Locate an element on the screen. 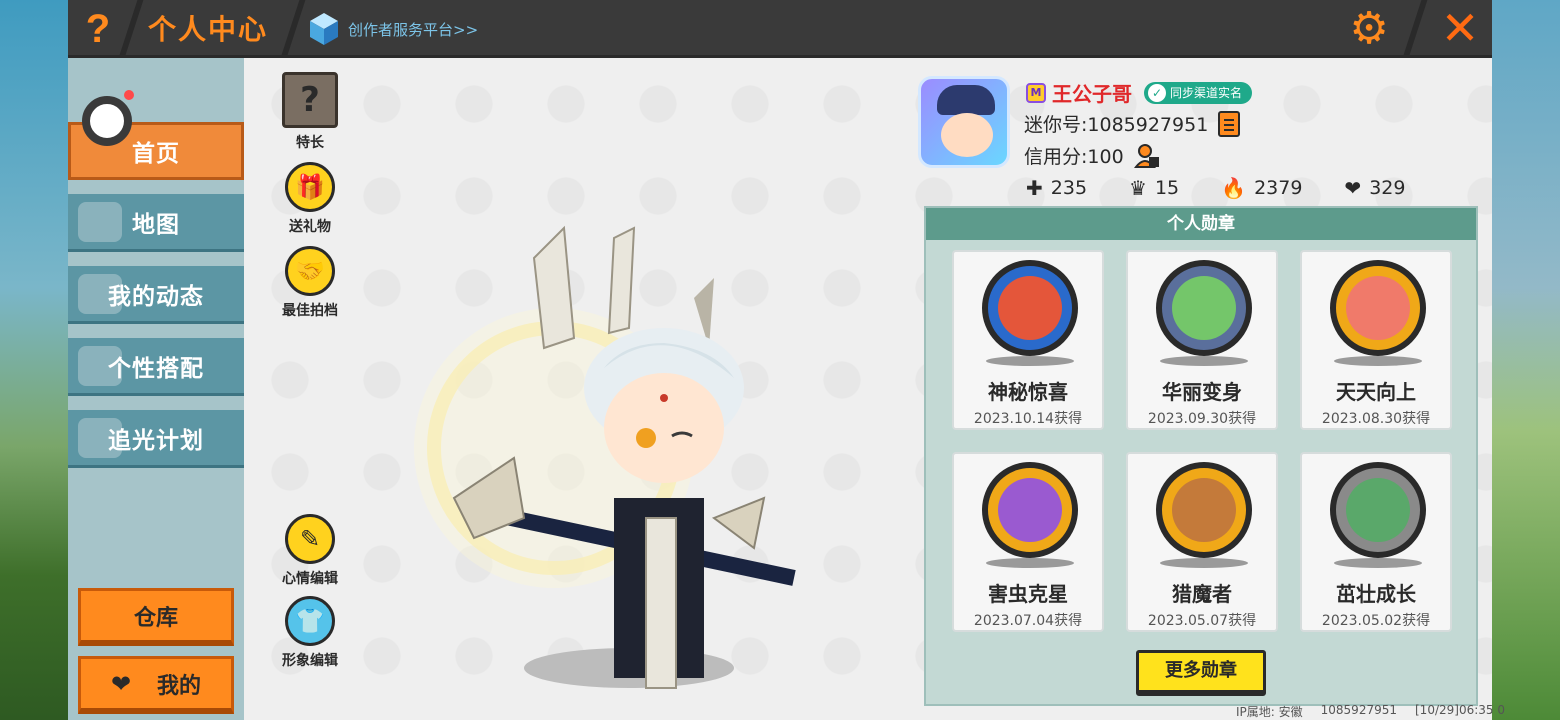 Image resolution: width=1560 pixels, height=720 pixels. nav-item-map: 地图 is located at coordinates (156, 223).